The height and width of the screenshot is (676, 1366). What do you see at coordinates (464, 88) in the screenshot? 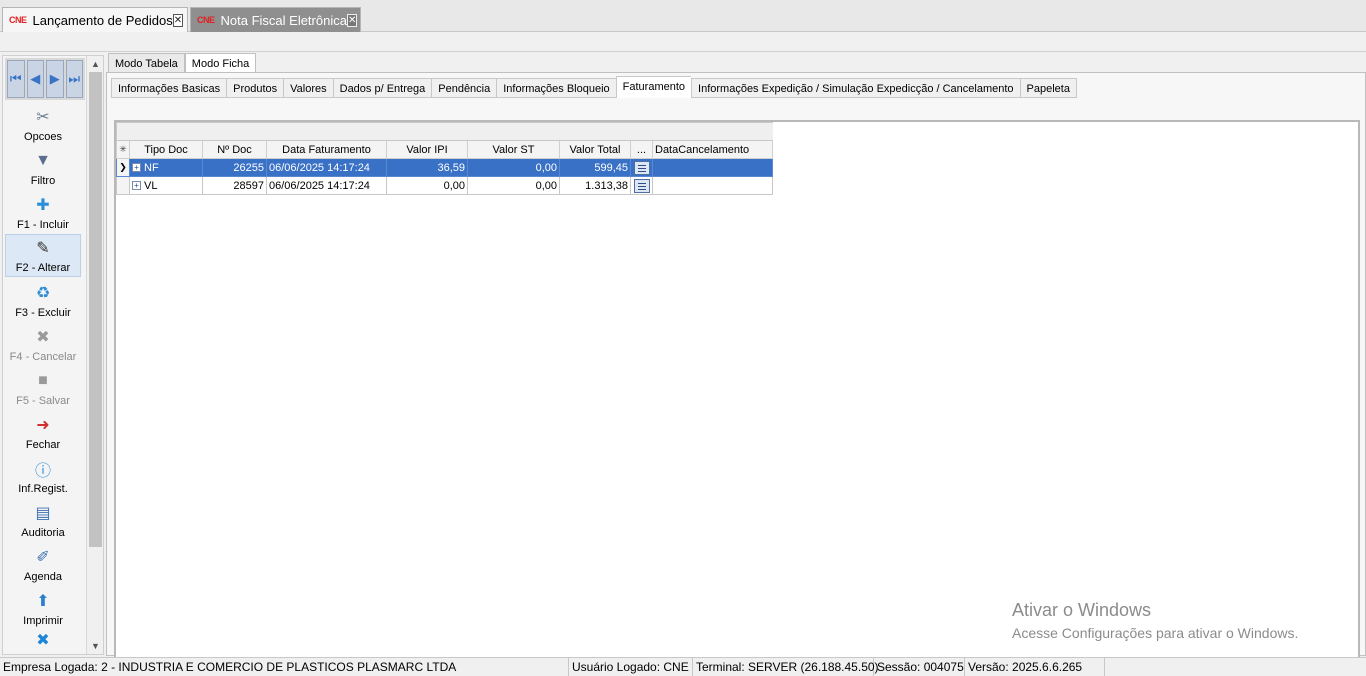
I see `tab-pendencia: Pendência` at bounding box center [464, 88].